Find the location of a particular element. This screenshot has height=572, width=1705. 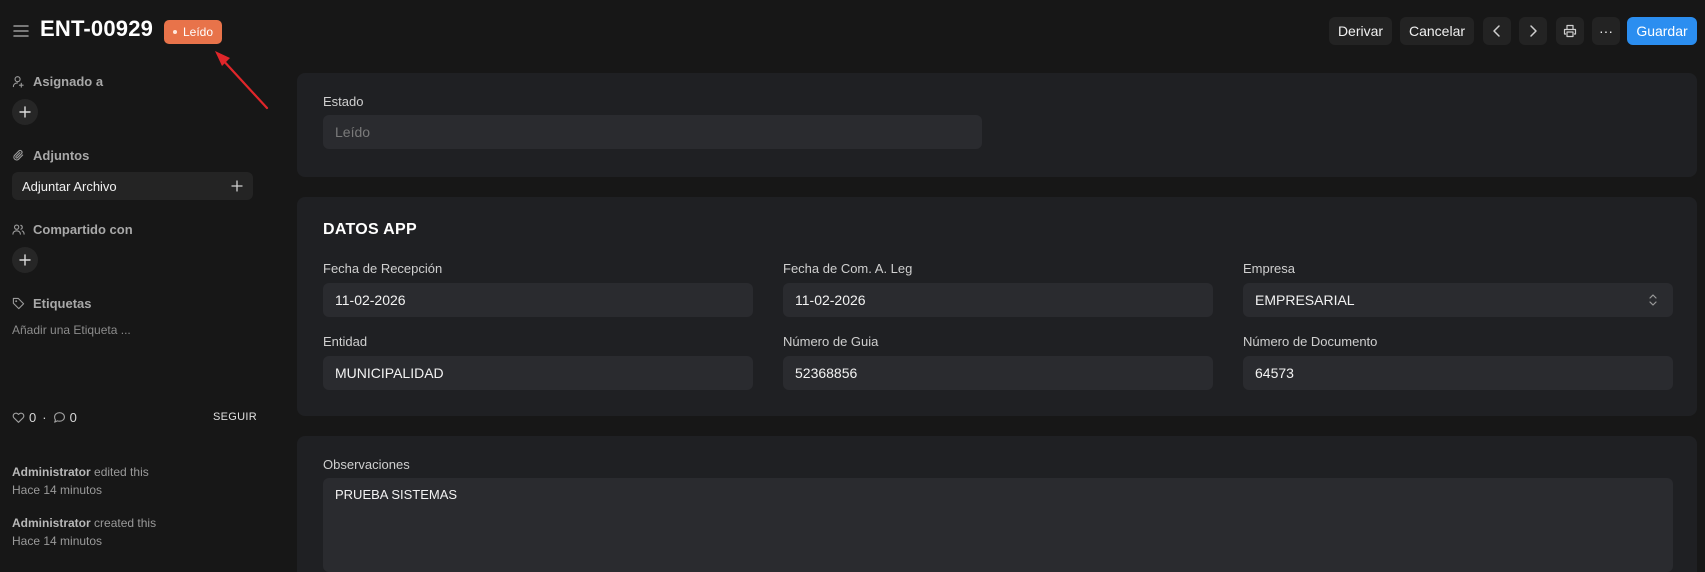

shared-with-label: Compartido con is located at coordinates (72, 229).